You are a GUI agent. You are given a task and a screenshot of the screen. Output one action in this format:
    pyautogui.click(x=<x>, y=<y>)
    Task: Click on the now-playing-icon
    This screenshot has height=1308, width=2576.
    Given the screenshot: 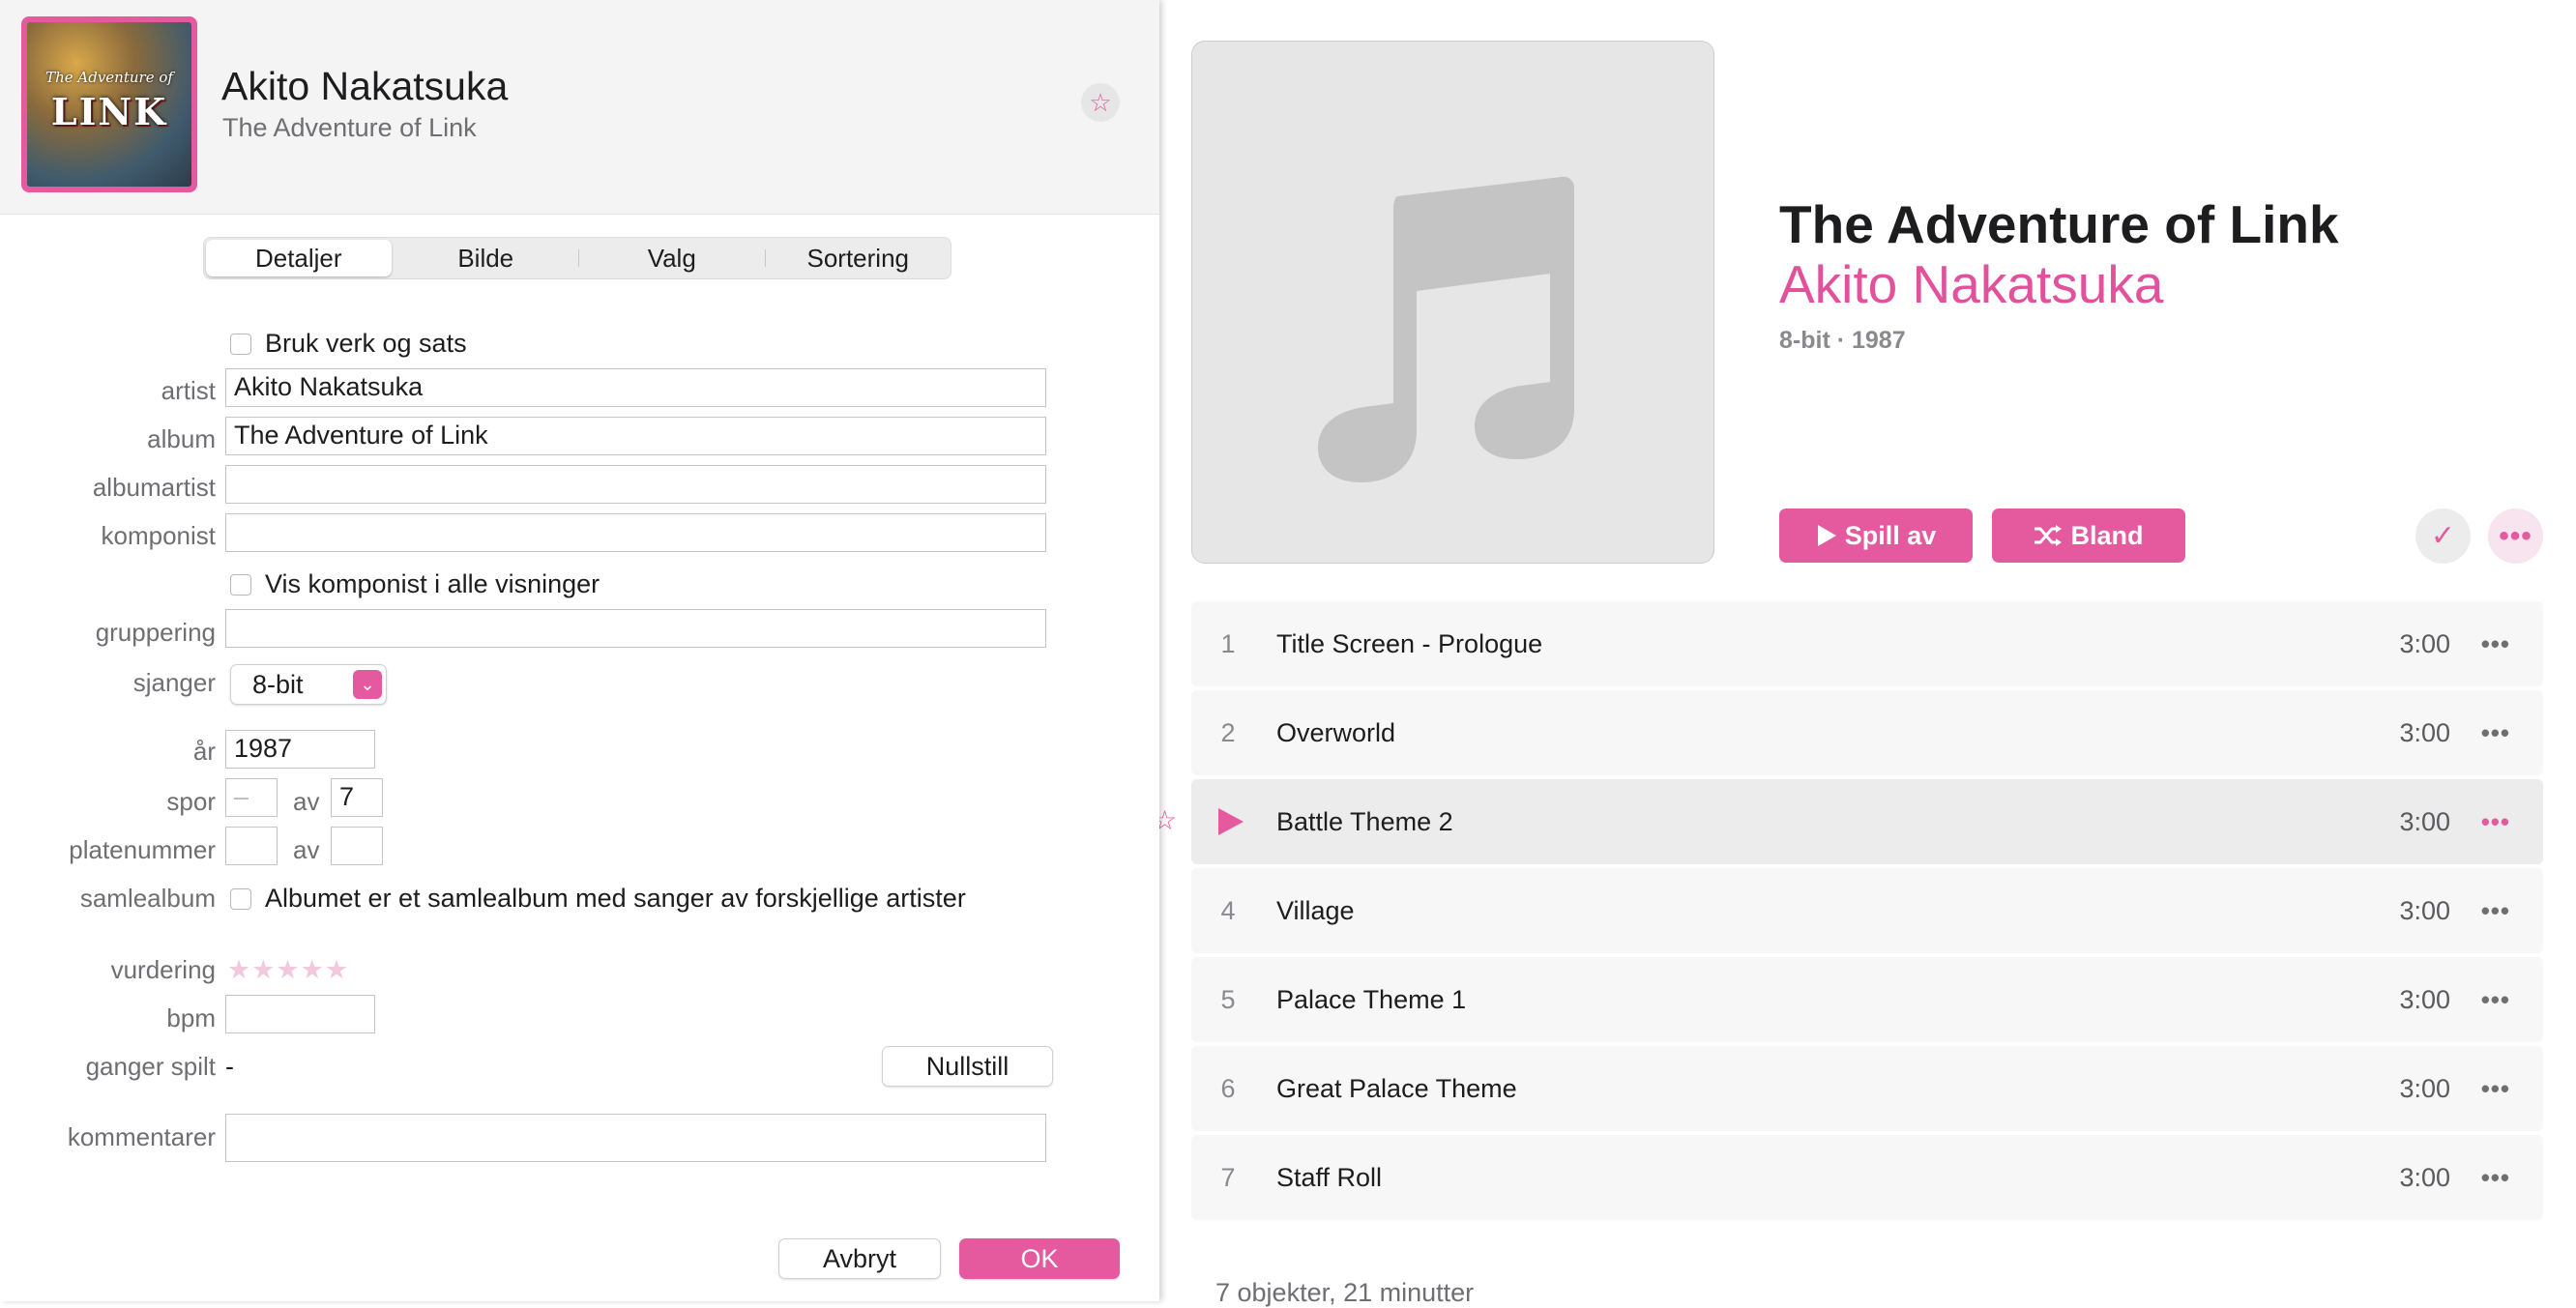 What is the action you would take?
    pyautogui.click(x=1231, y=822)
    